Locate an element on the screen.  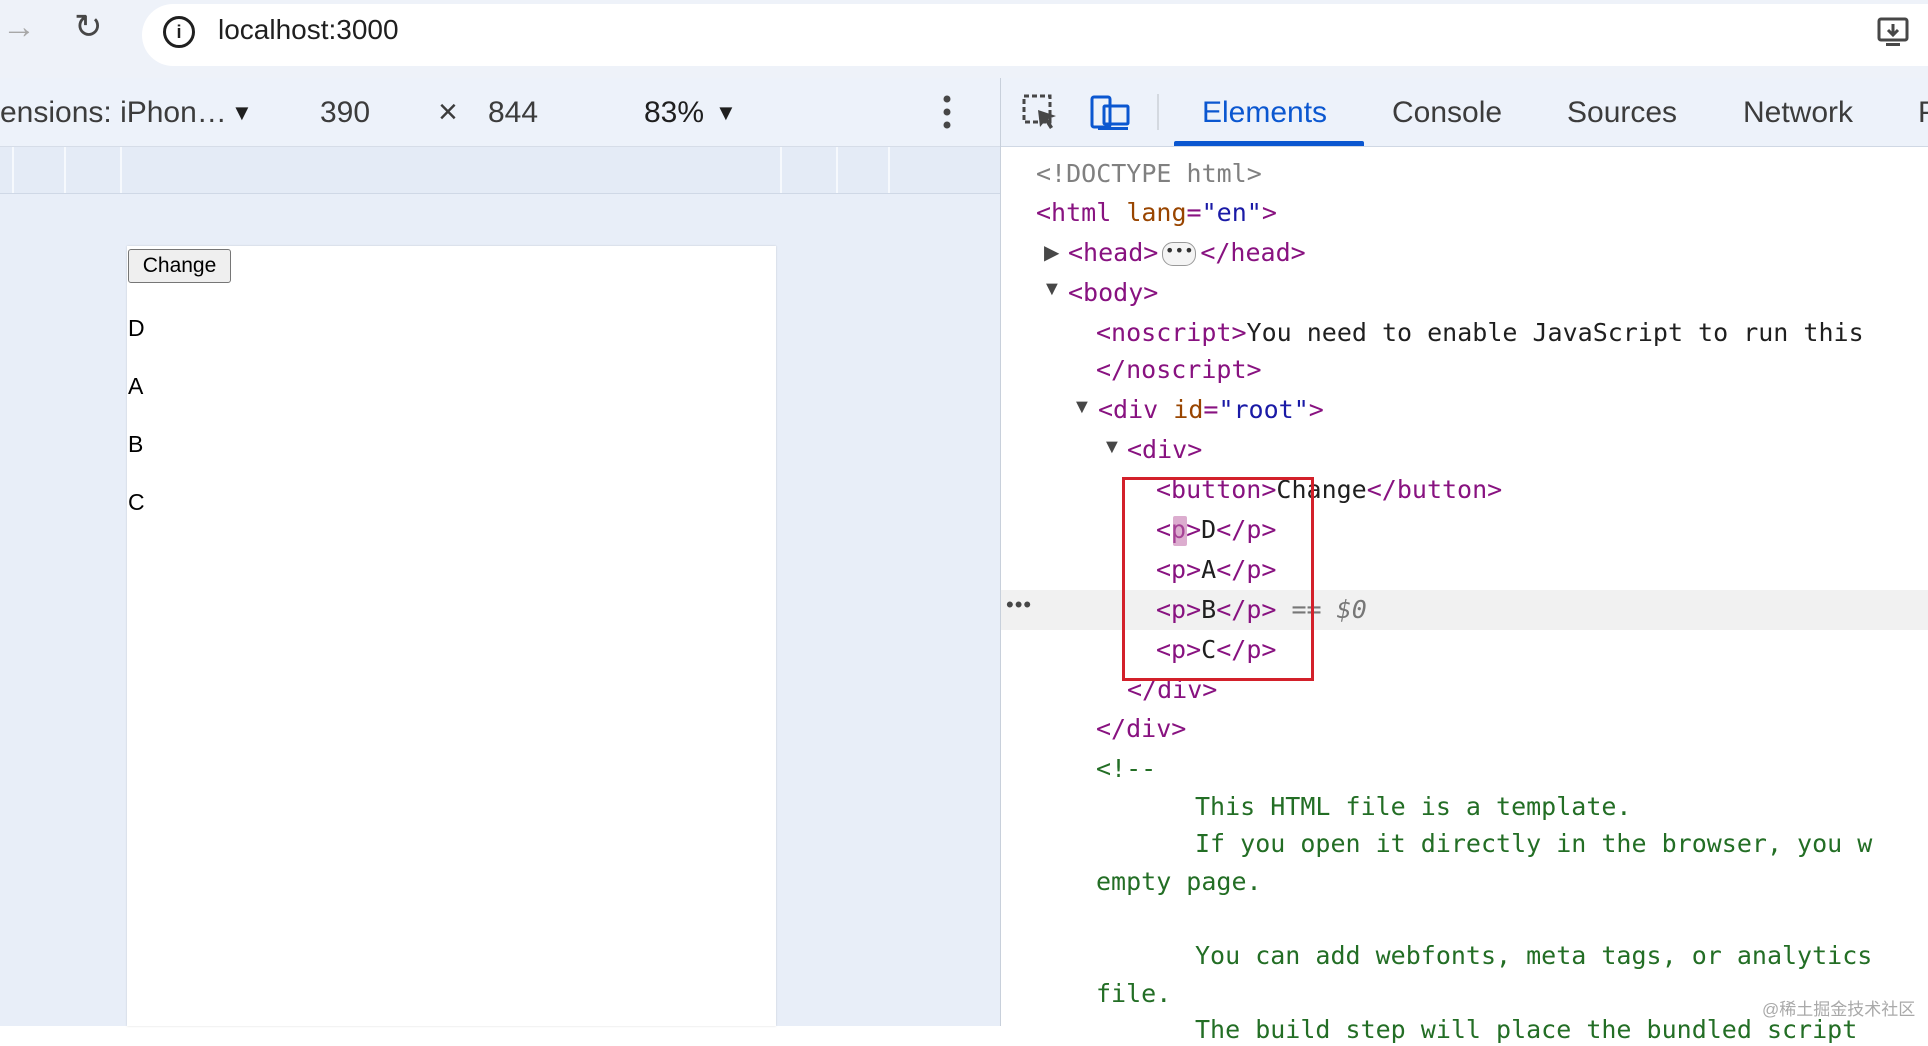
tab-performance: P is located at coordinates (1923, 113).